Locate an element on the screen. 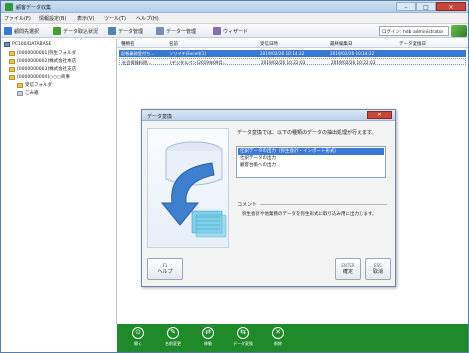 This screenshot has height=353, width=469. toolbar-data-list-button: データ一管理 is located at coordinates (176, 31).